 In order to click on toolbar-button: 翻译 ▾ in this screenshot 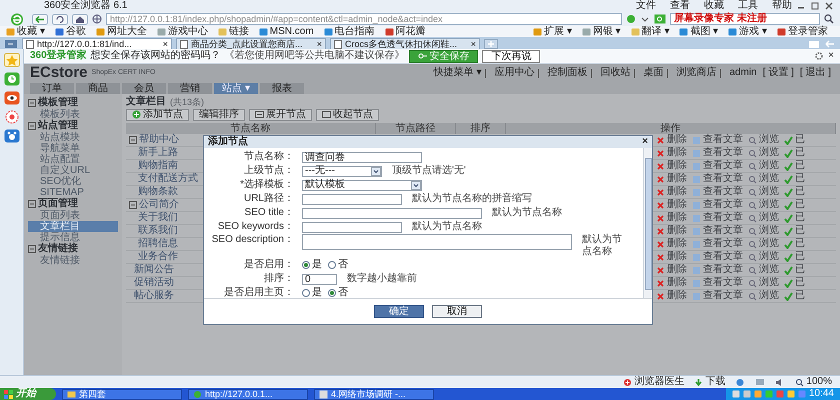, I will do `click(650, 32)`.